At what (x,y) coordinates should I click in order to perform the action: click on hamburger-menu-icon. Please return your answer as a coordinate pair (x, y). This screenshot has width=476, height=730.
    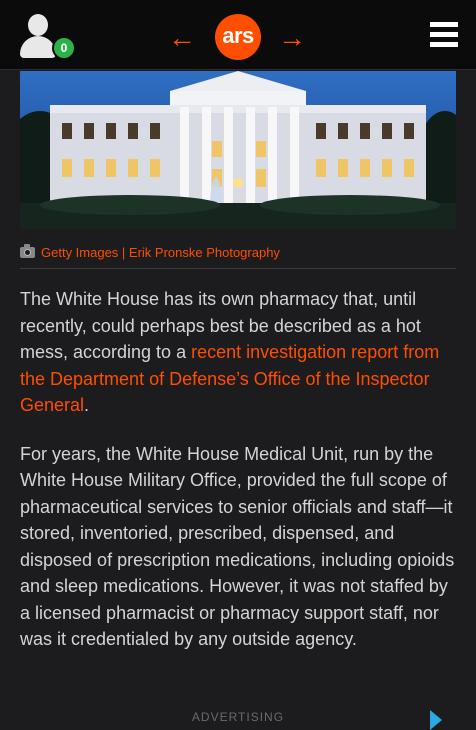
    Looking at the image, I should click on (444, 35).